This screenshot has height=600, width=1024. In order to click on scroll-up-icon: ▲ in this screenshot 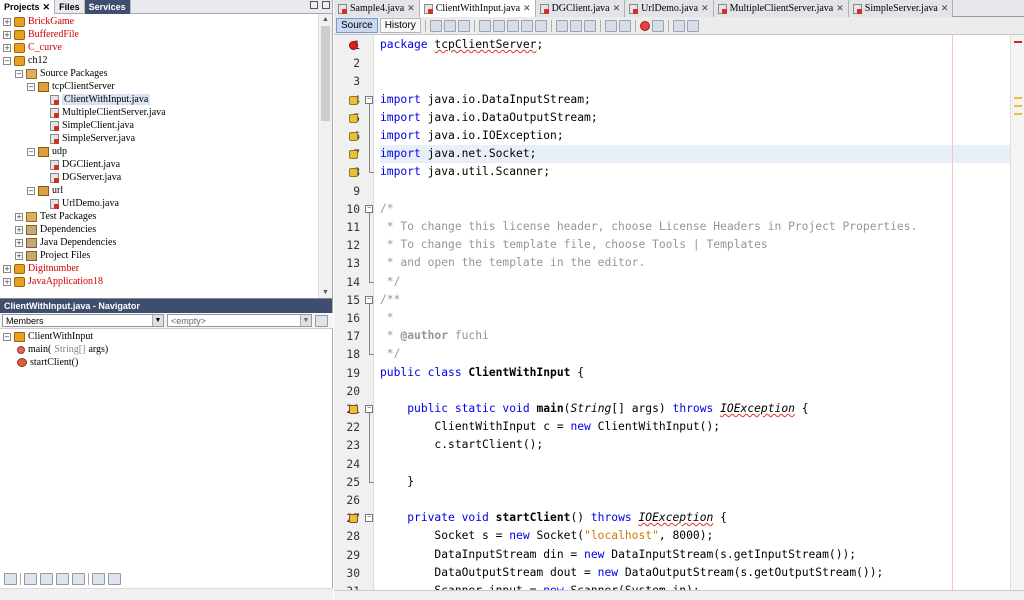, I will do `click(325, 19)`.